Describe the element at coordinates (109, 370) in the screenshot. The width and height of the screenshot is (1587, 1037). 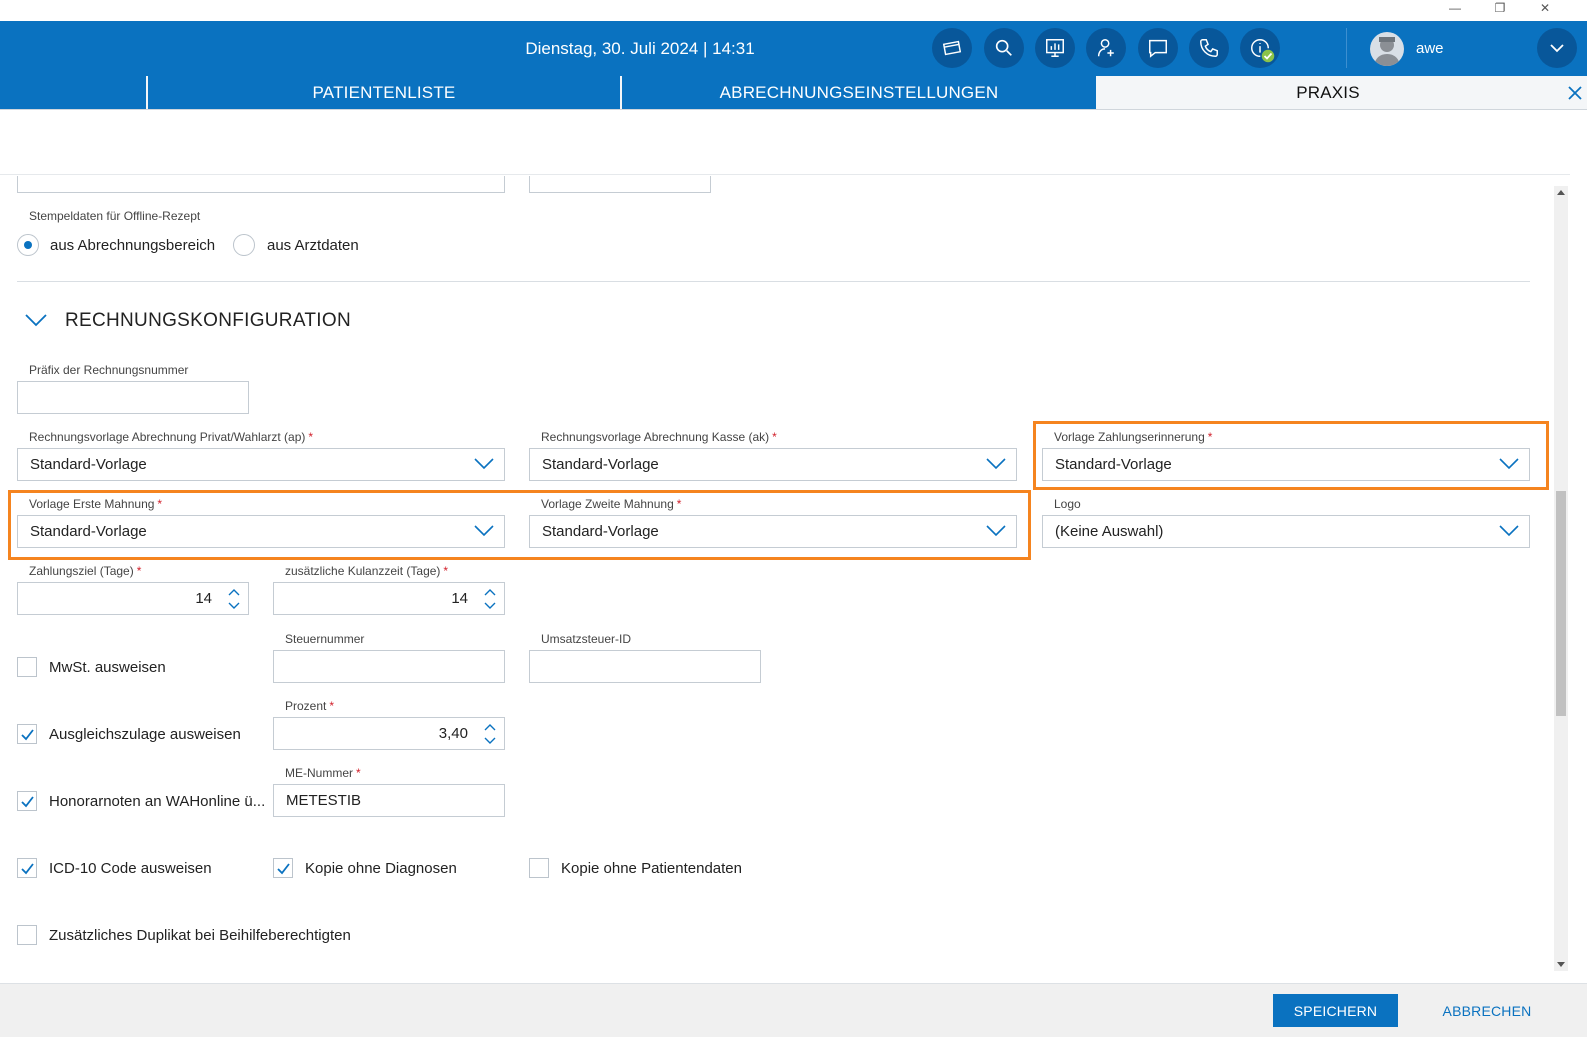
I see `prefix-label: Präfix der Rechnungsnummer` at that location.